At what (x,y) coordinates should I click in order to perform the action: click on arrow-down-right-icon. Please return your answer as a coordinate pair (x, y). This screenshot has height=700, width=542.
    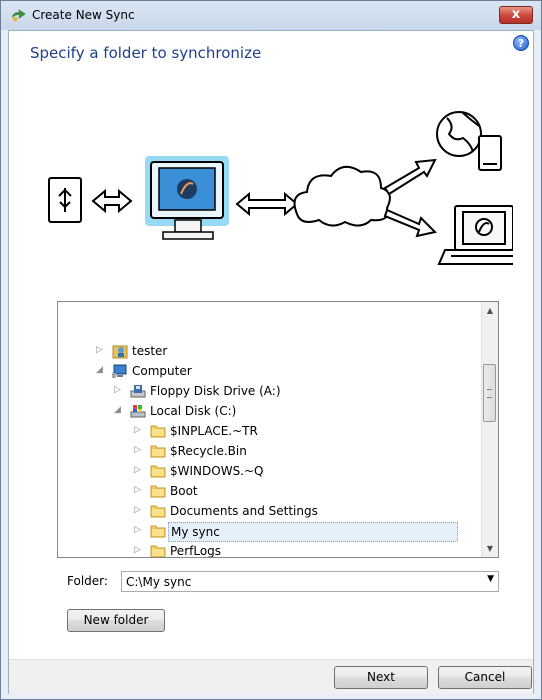
    Looking at the image, I should click on (410, 223).